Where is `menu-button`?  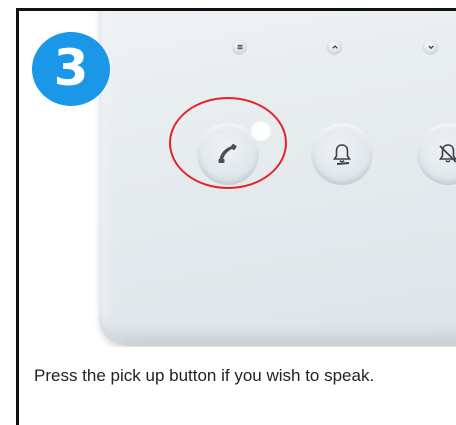
menu-button is located at coordinates (239, 46).